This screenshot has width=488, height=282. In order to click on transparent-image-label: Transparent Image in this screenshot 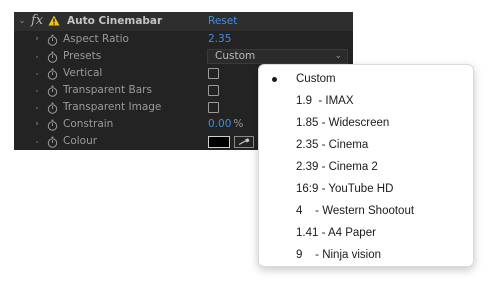, I will do `click(112, 107)`.